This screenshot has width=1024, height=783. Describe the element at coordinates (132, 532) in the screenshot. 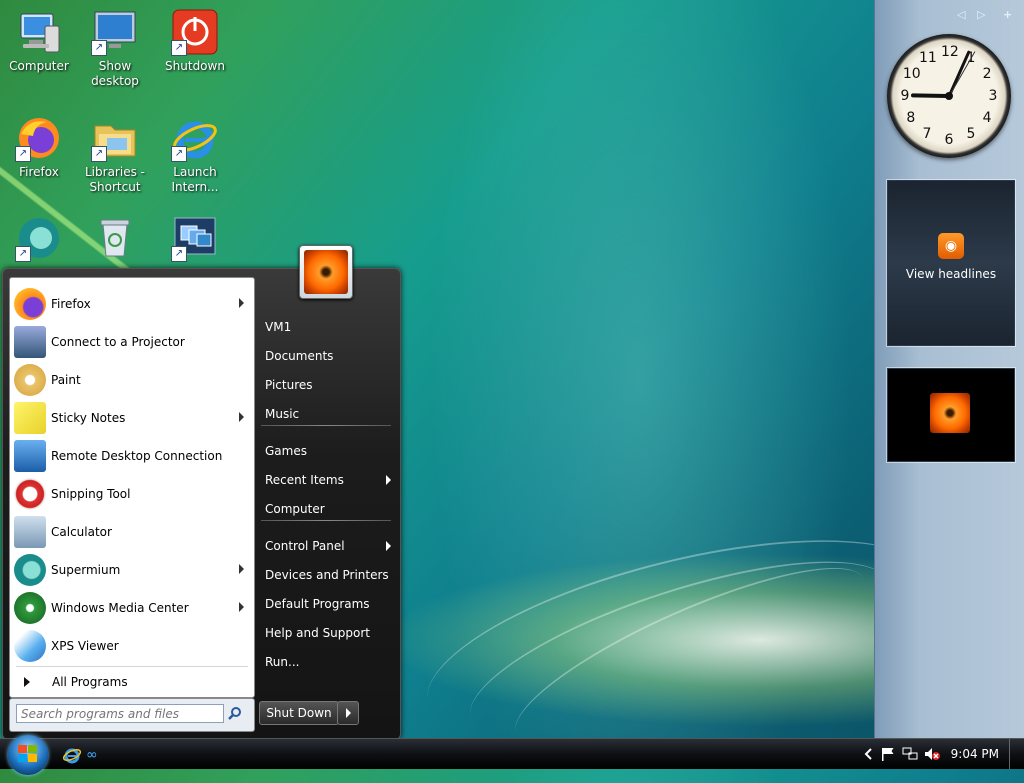

I see `program-item: Calculator` at that location.